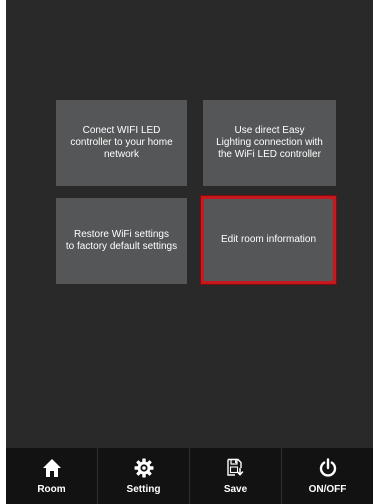  I want to click on nav-setting-button: Setting, so click(144, 476).